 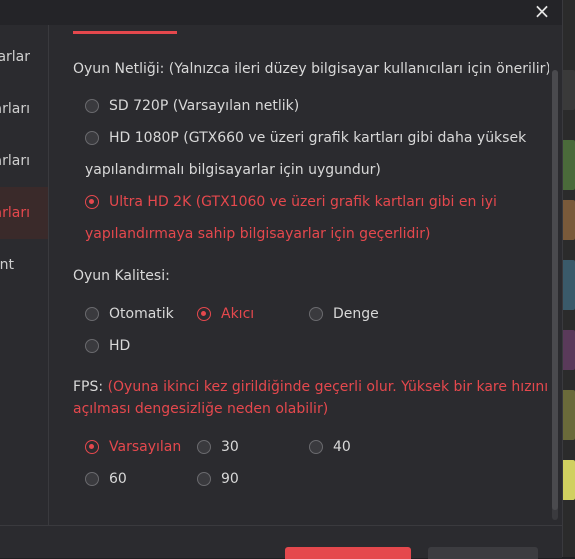 I want to click on fps-label: FPS:, so click(x=88, y=387).